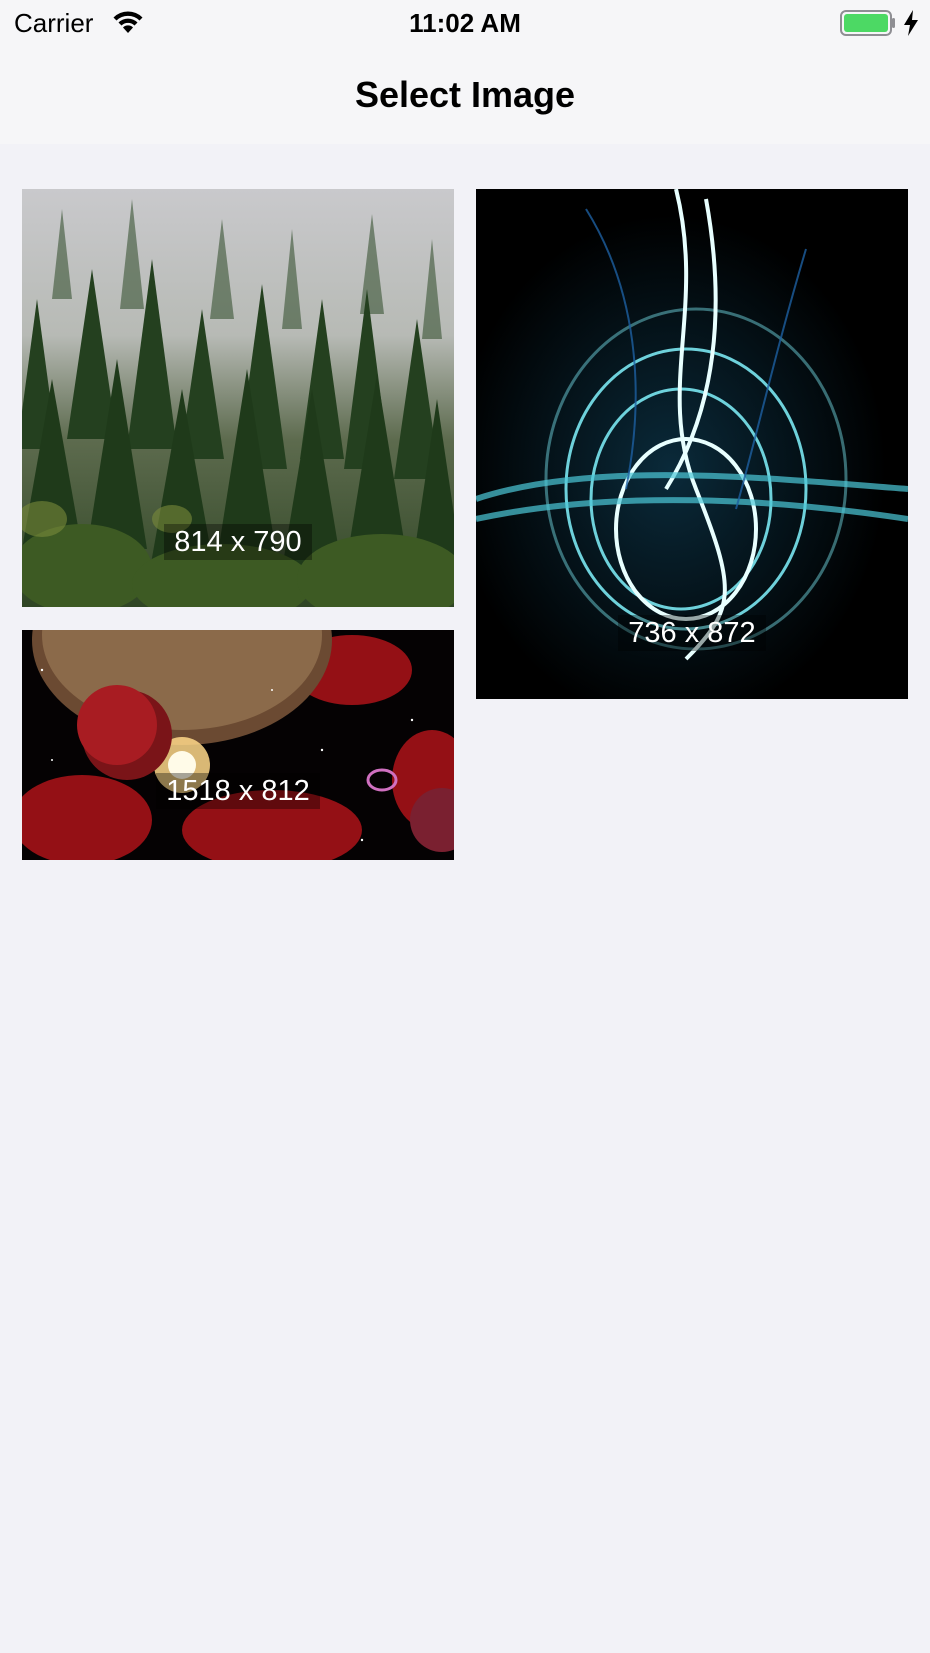 The image size is (930, 1653). I want to click on image-size-label: 814 x 790, so click(238, 542).